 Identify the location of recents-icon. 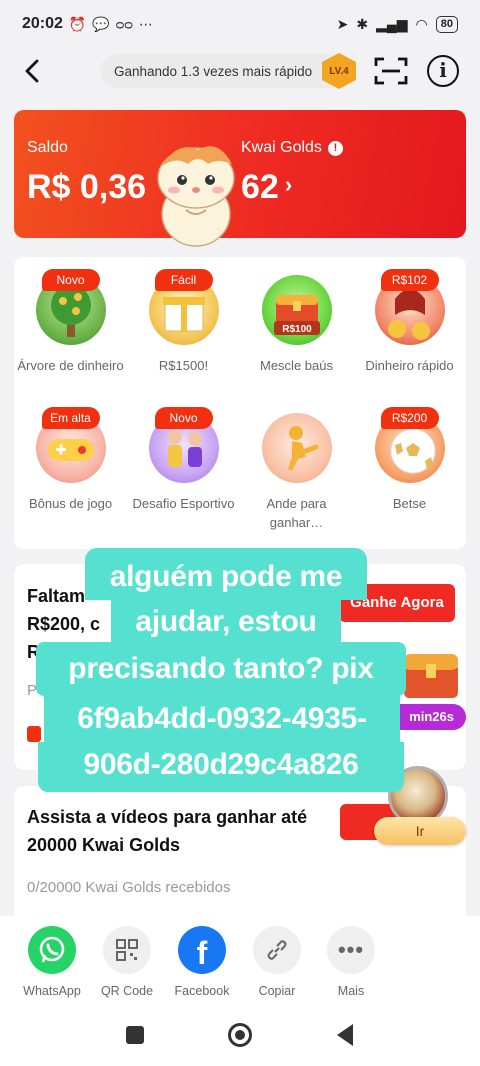
(135, 1035).